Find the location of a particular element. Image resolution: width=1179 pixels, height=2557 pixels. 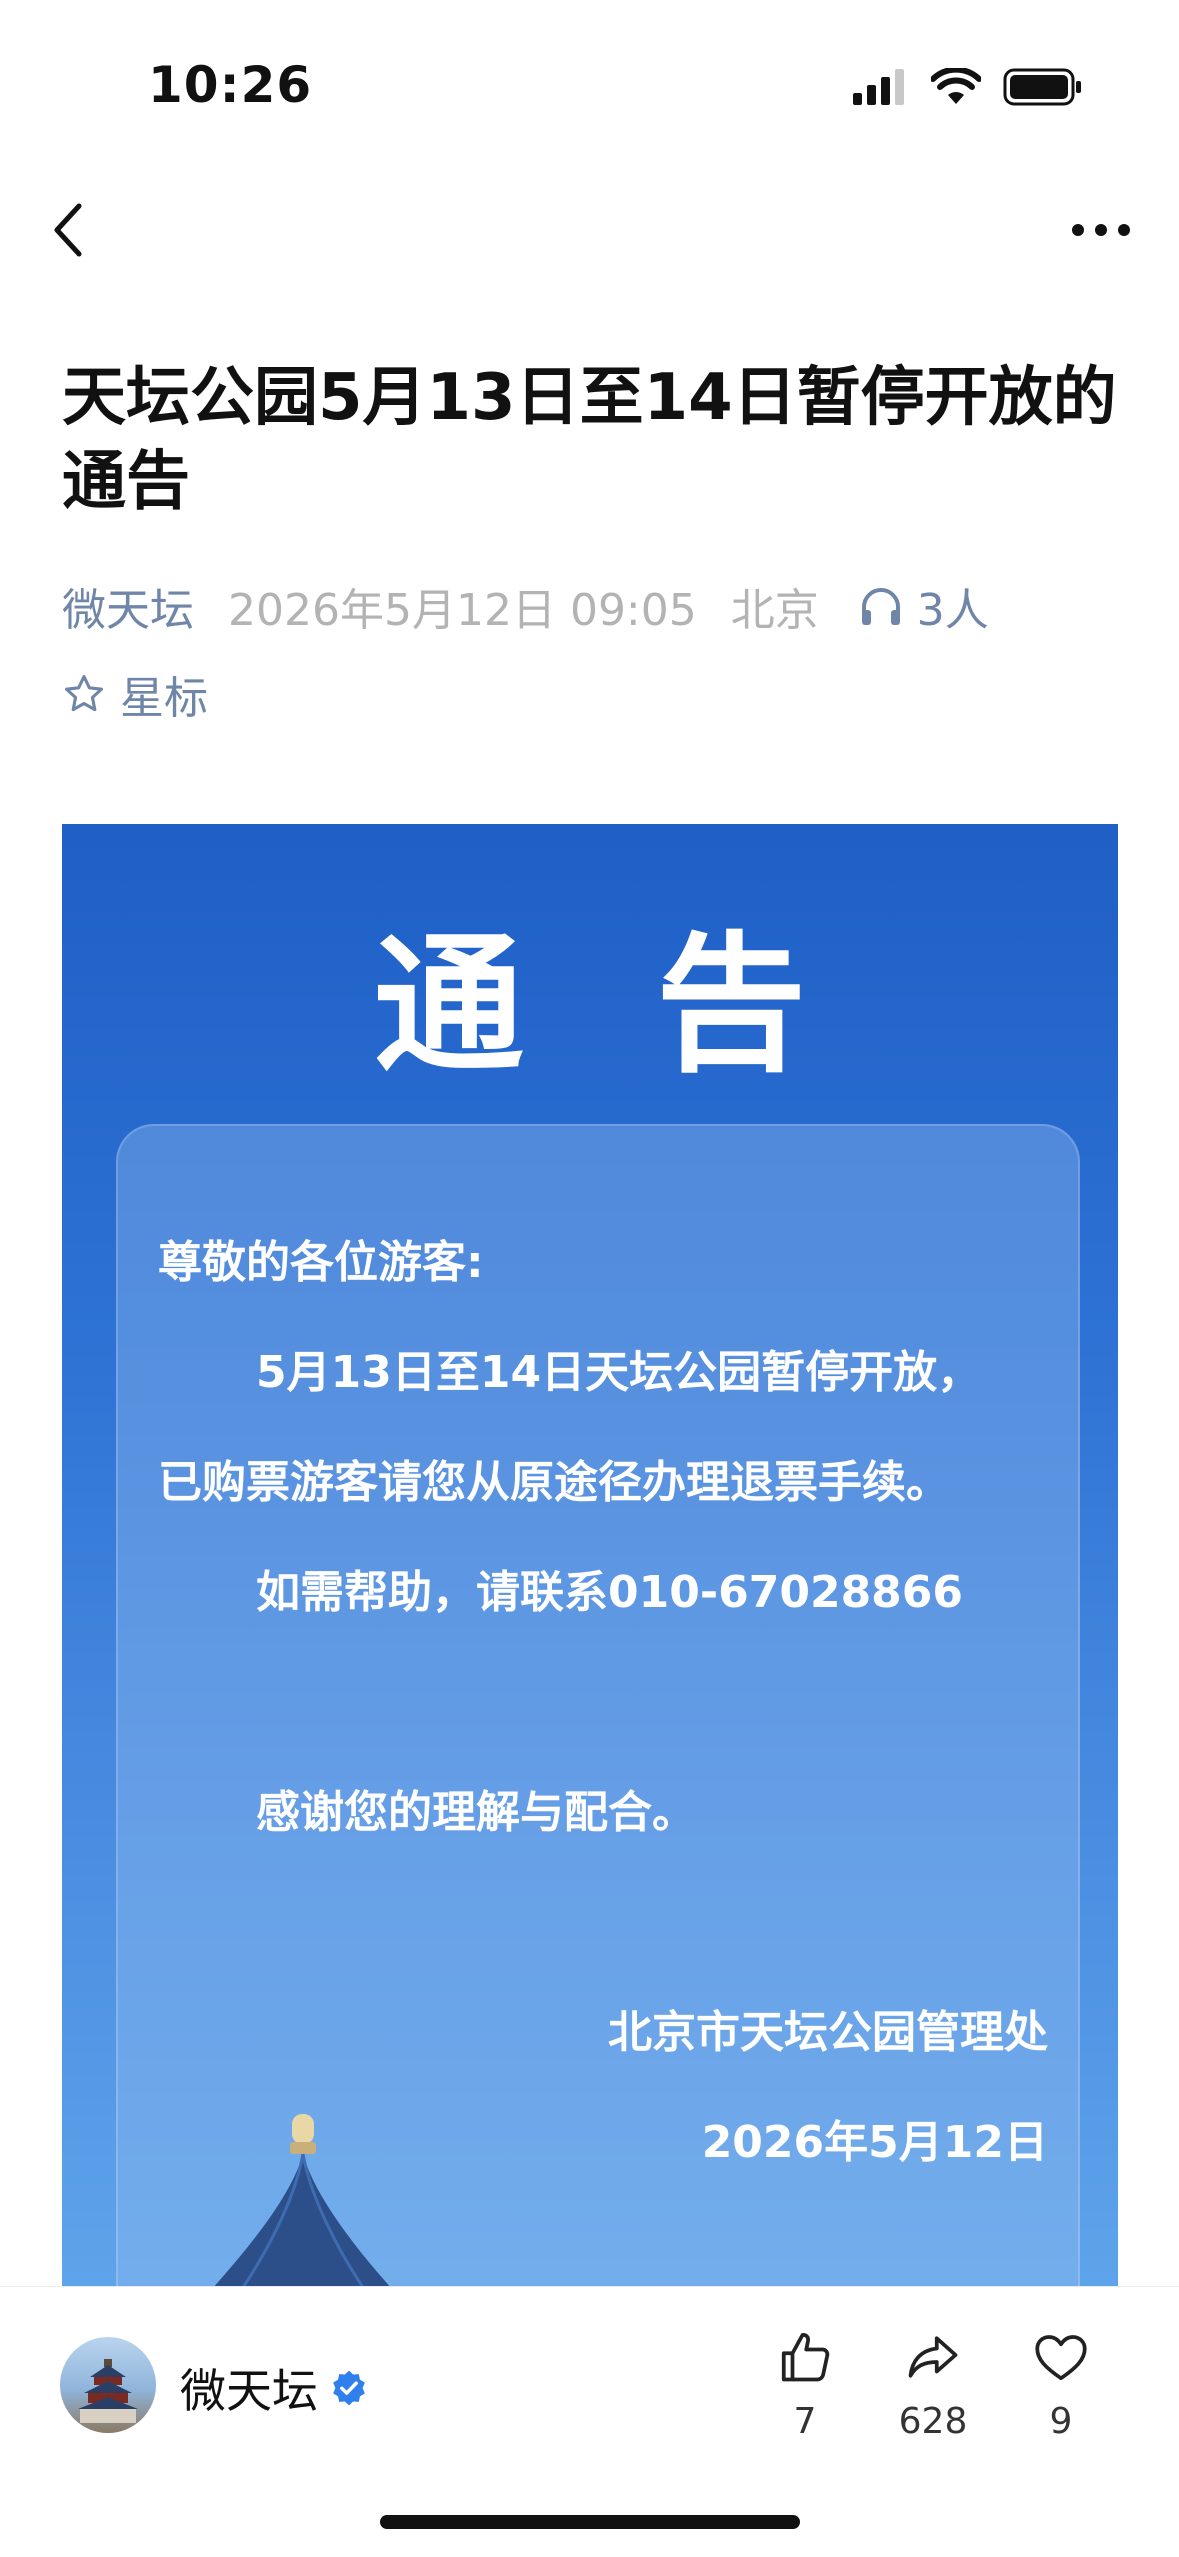

share-button: 628 is located at coordinates (933, 2384).